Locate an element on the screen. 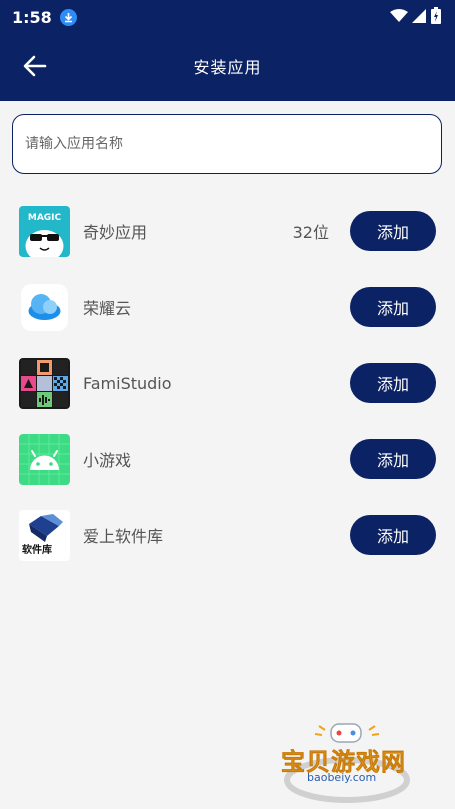 The image size is (455, 809). battery-icon is located at coordinates (436, 17).